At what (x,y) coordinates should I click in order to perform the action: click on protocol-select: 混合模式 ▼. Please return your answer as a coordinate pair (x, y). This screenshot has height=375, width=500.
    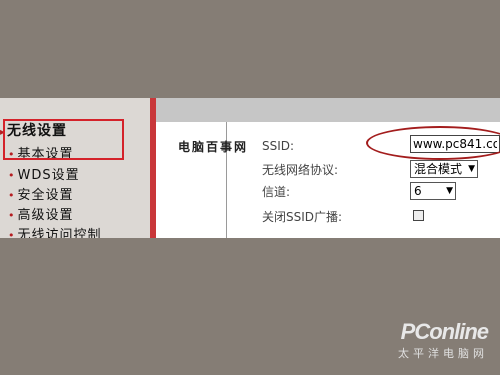
    Looking at the image, I should click on (444, 169).